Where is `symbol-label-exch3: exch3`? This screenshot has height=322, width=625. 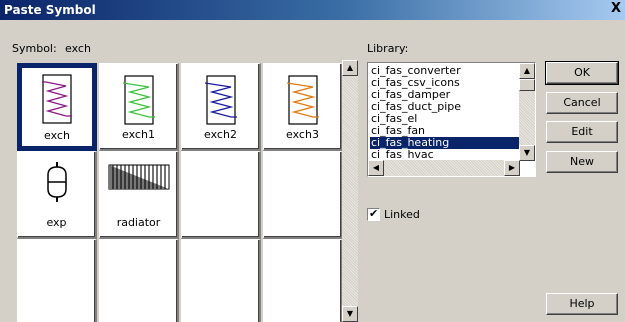 symbol-label-exch3: exch3 is located at coordinates (302, 134).